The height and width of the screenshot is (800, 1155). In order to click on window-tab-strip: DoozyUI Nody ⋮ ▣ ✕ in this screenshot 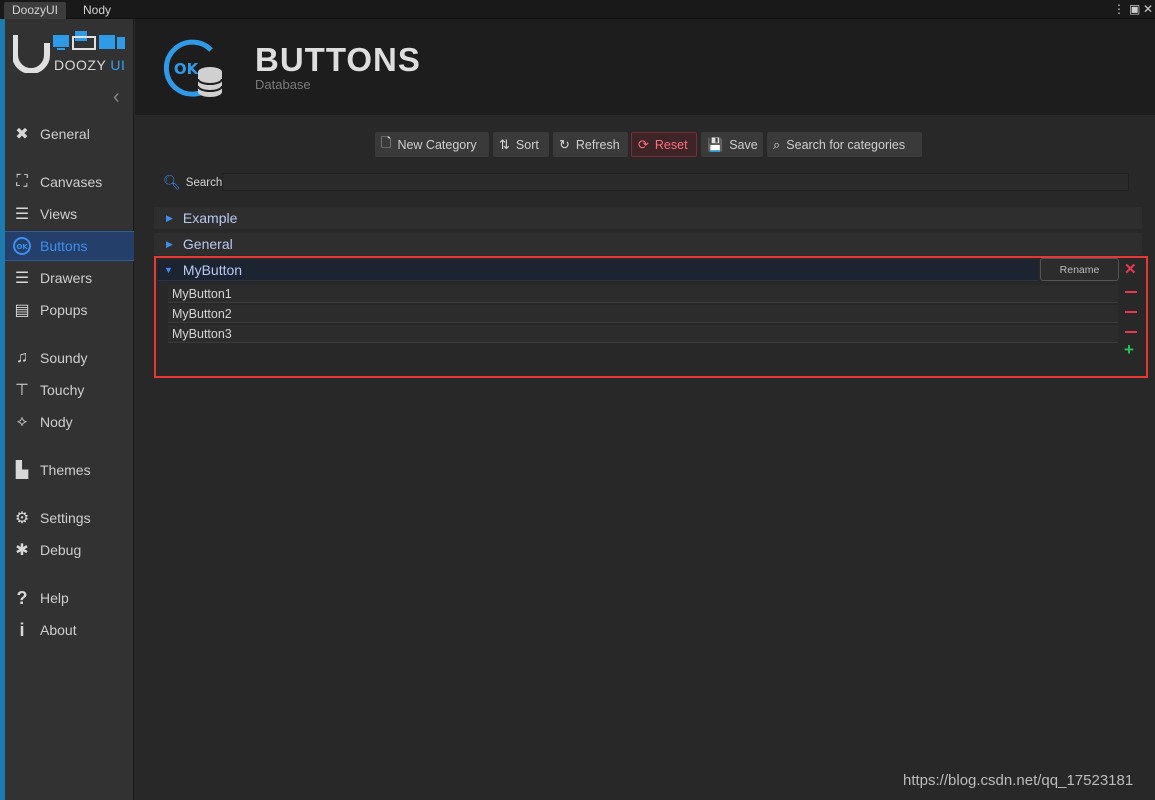, I will do `click(577, 9)`.